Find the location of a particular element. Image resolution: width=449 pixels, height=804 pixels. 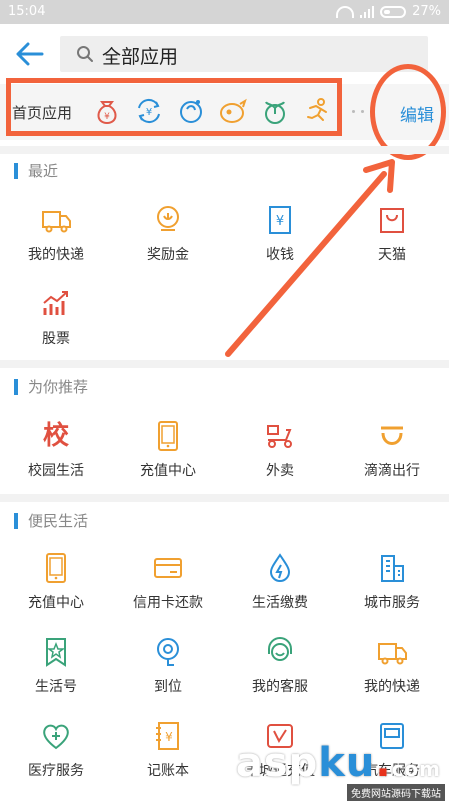

app-label: 我的客服 is located at coordinates (280, 687).